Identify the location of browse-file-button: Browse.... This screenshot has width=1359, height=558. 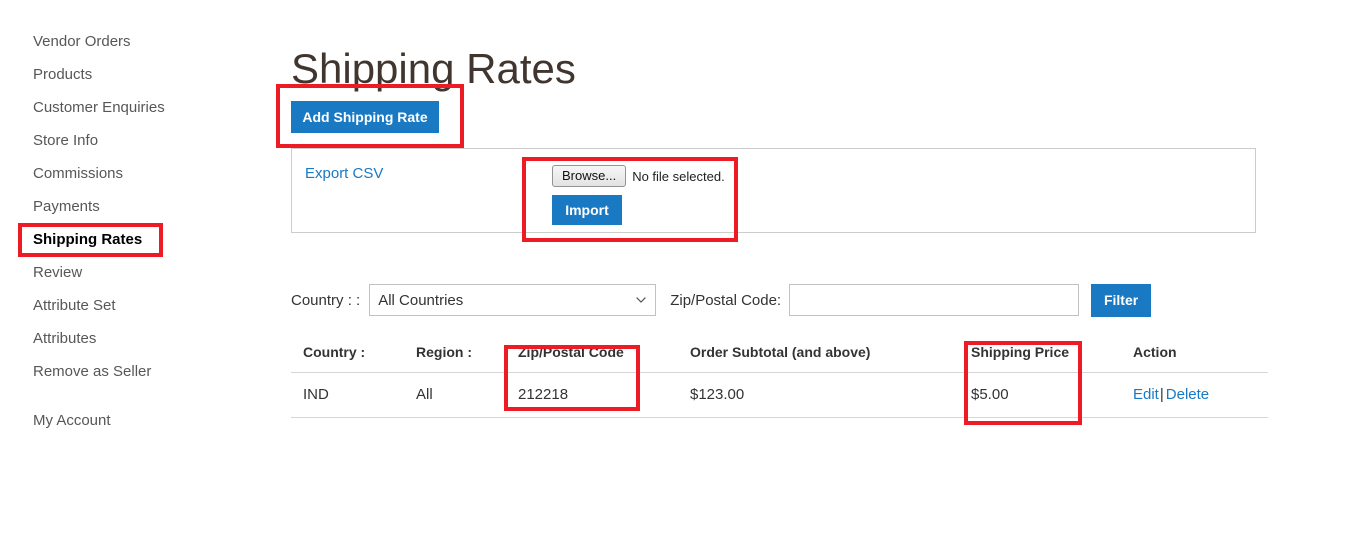
(589, 176).